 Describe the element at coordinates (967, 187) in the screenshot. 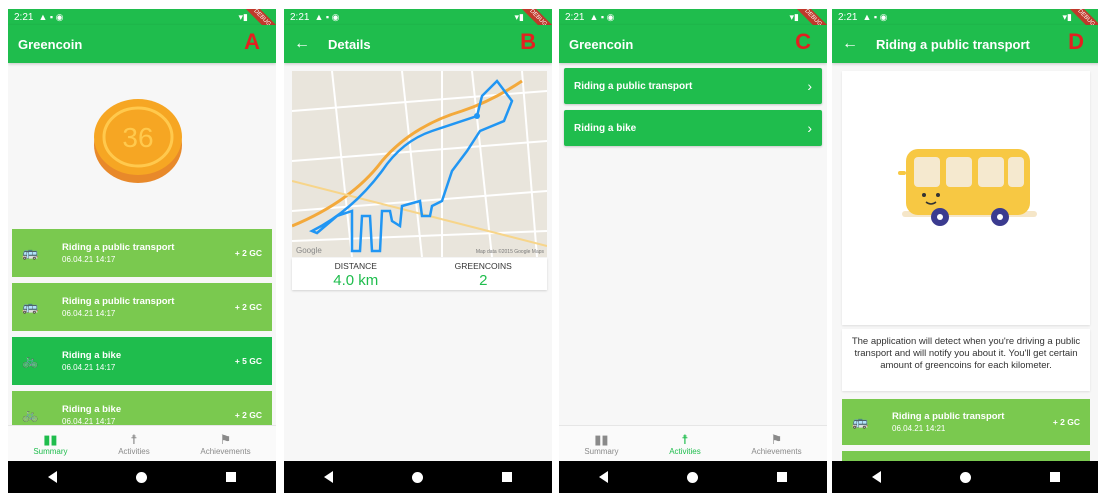

I see `bus-icon` at that location.